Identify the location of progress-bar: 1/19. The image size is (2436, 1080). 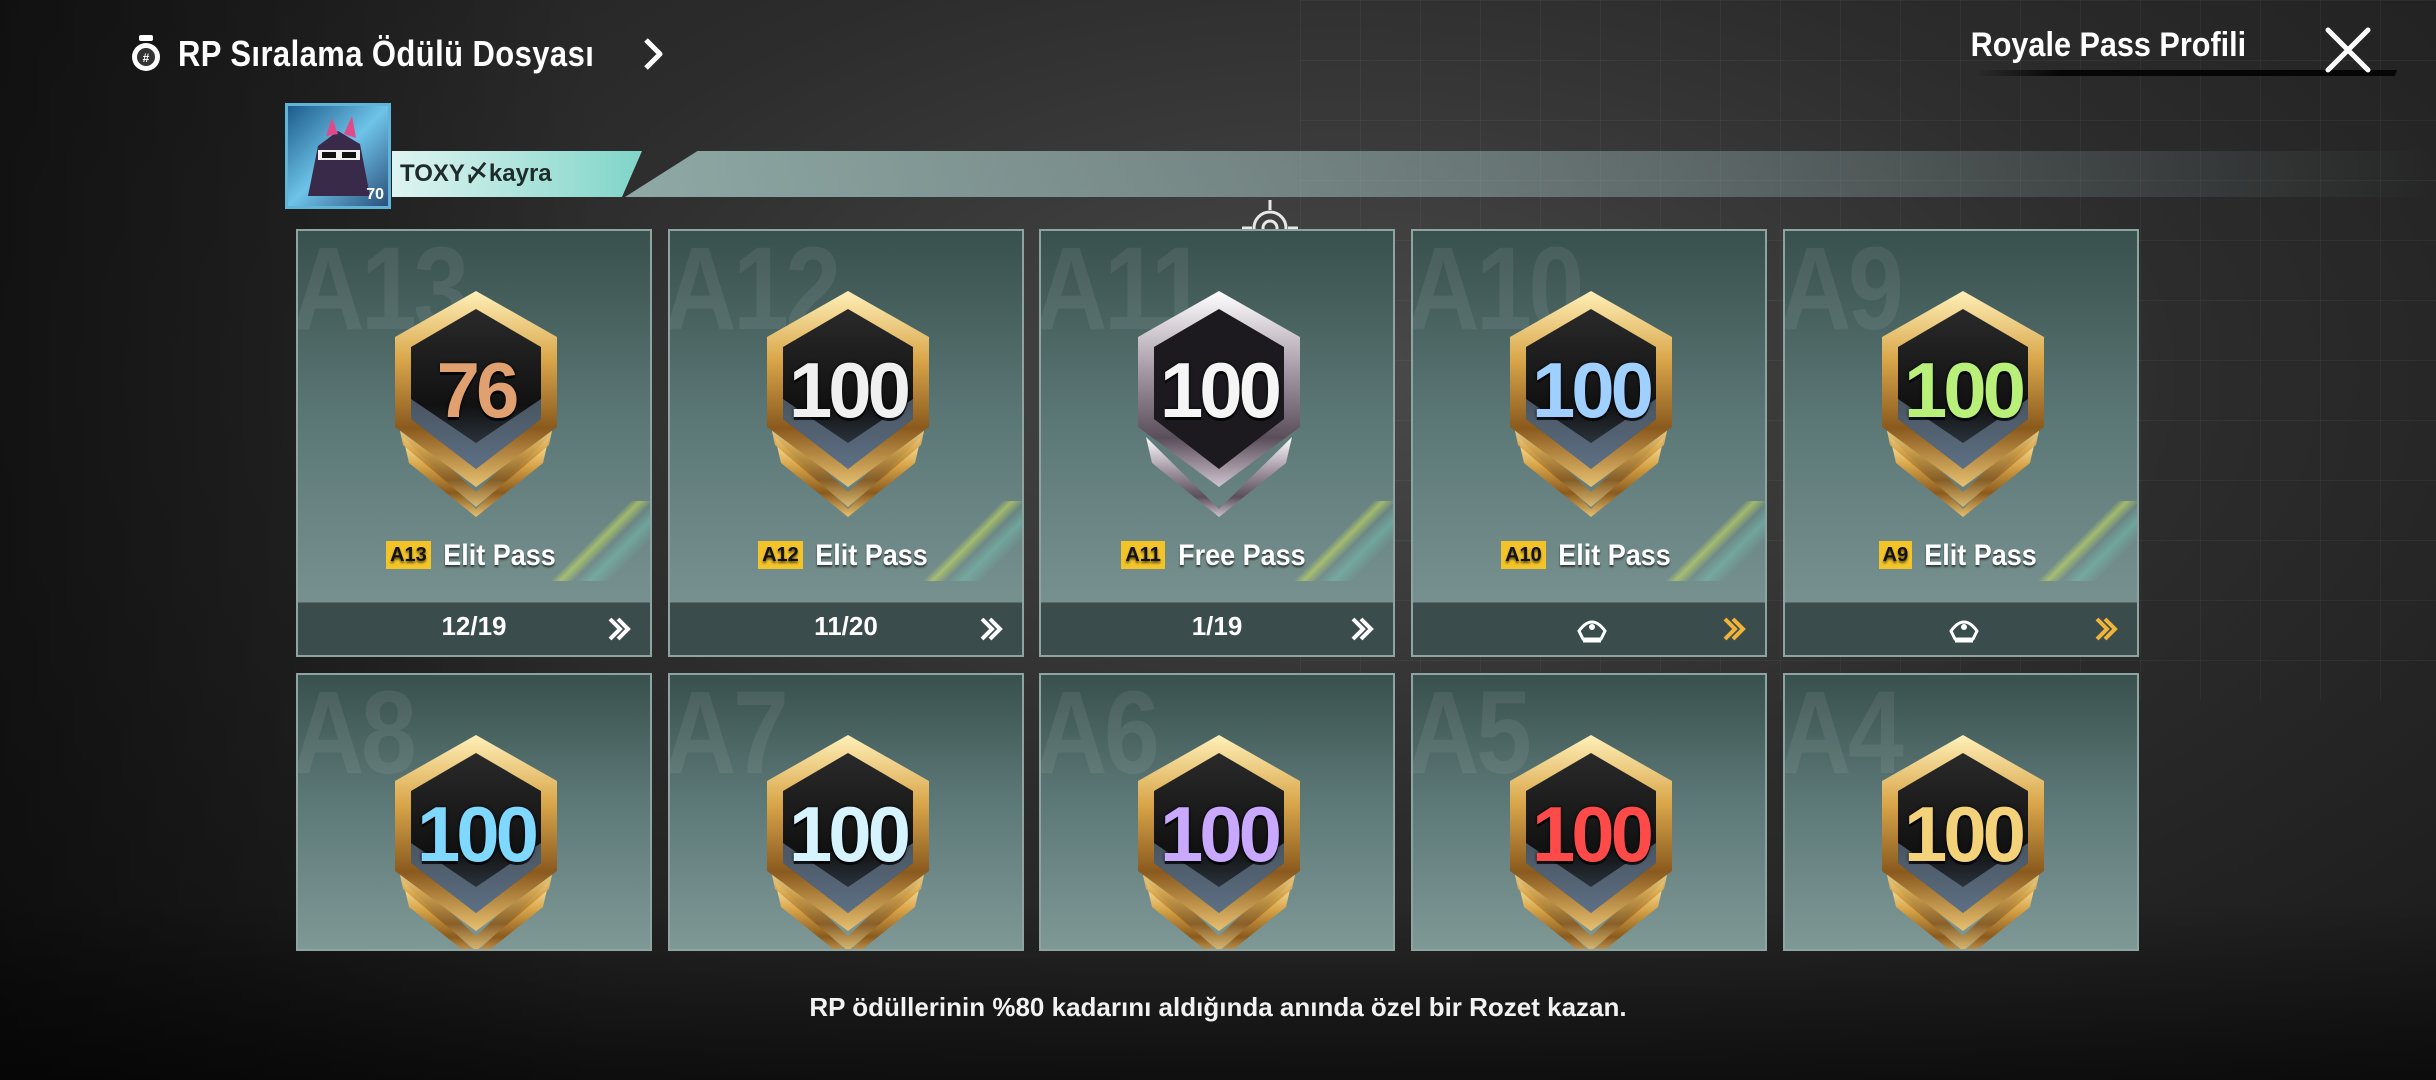
(1217, 628).